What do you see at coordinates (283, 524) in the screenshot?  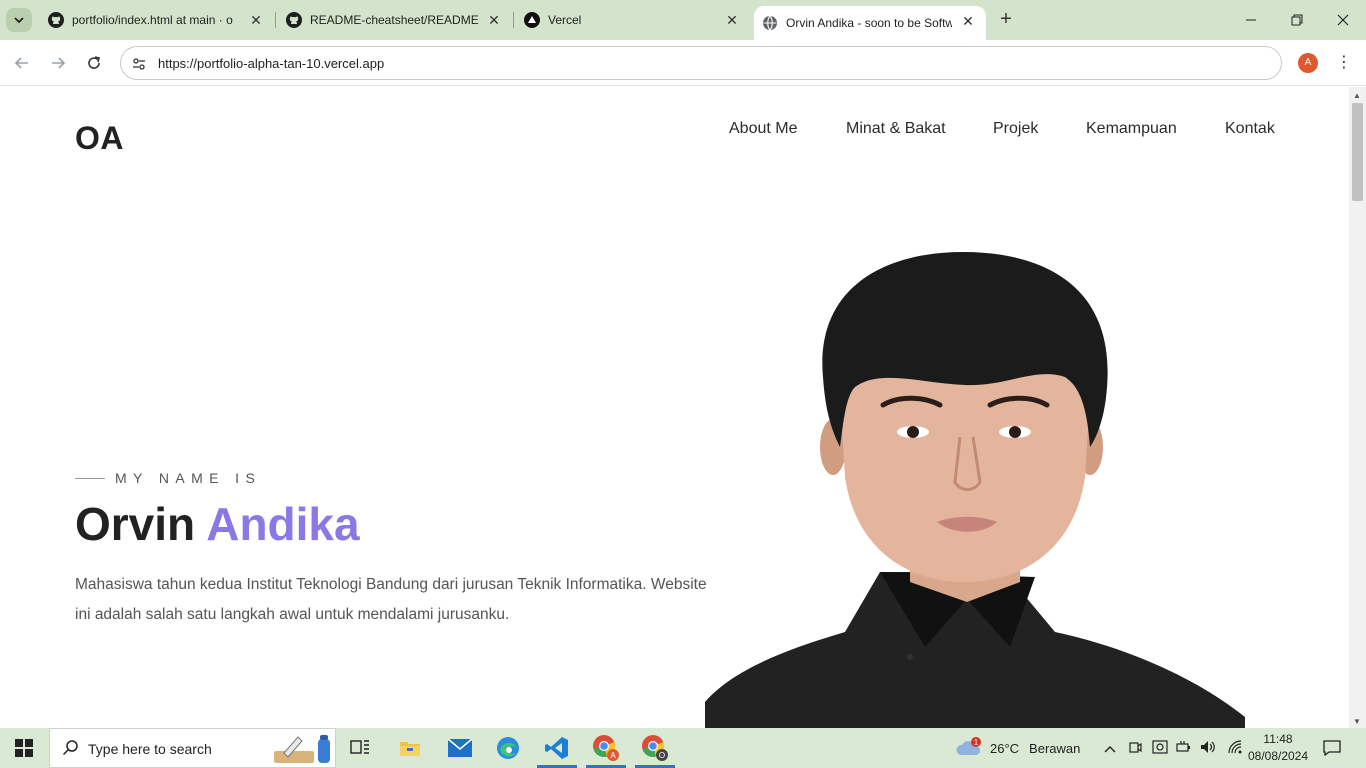 I see `last-name: Andika` at bounding box center [283, 524].